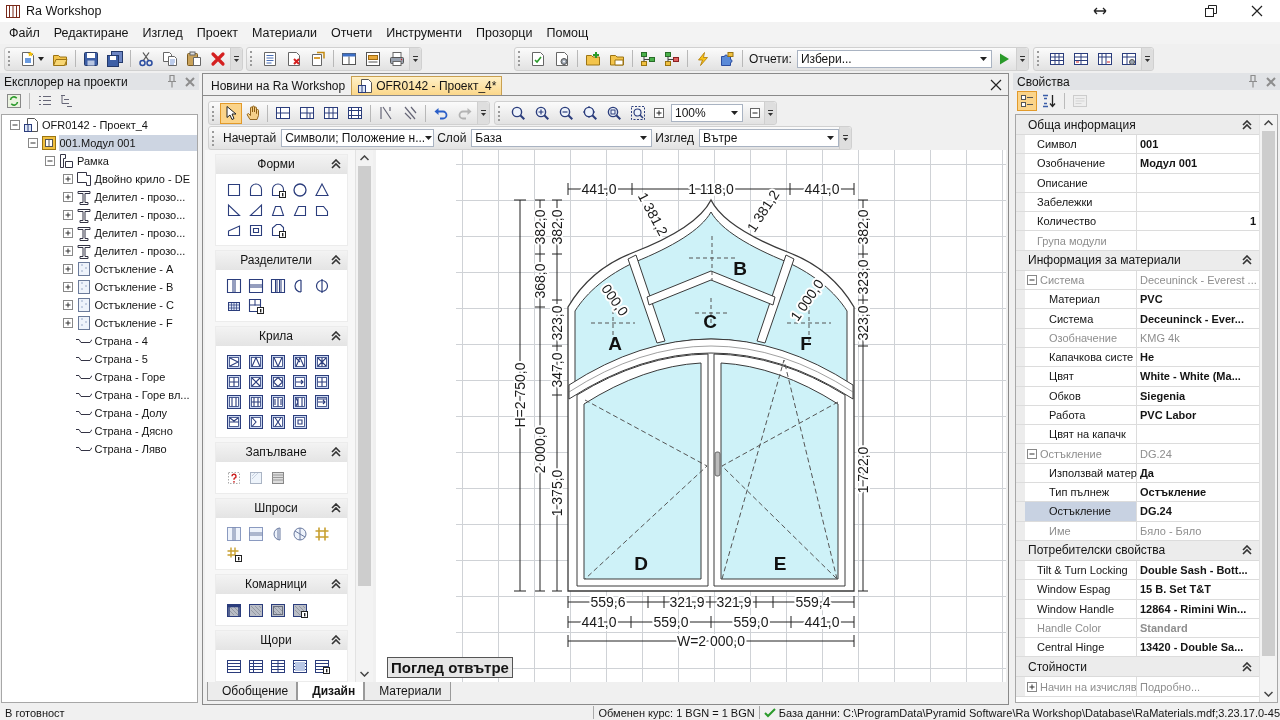 Image resolution: width=1280 pixels, height=720 pixels. Describe the element at coordinates (397, 58) in the screenshot. I see `printer-icon` at that location.